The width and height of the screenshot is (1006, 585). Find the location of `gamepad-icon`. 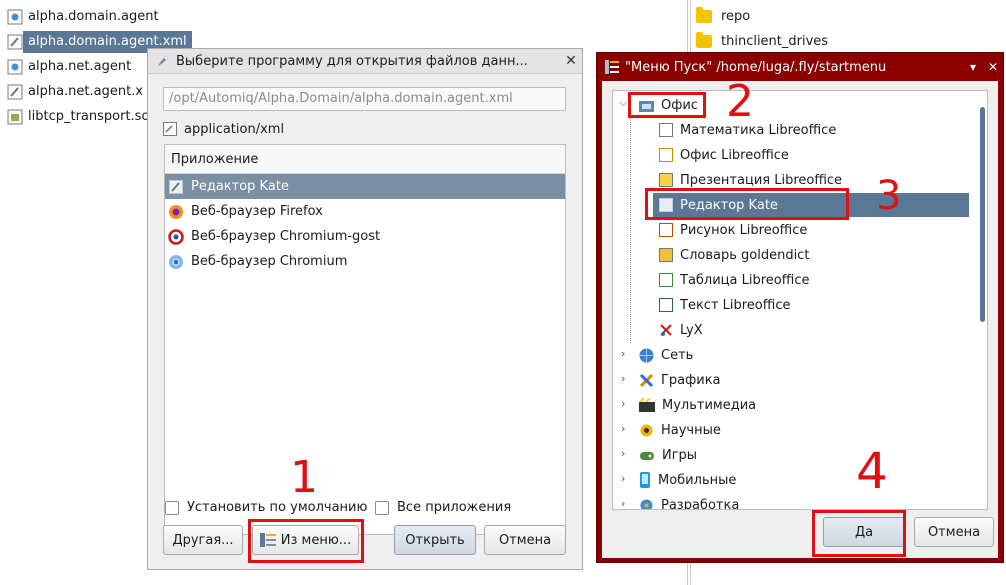

gamepad-icon is located at coordinates (647, 455).